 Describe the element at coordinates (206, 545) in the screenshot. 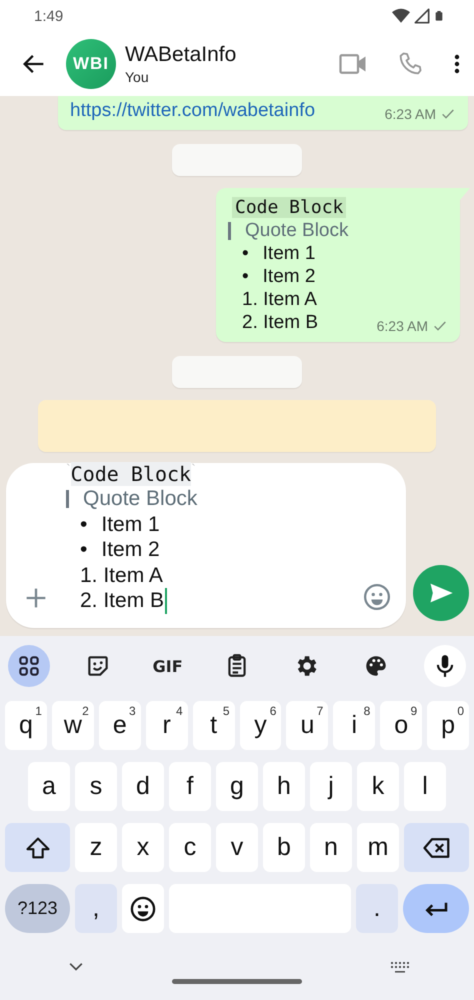

I see `message-input: `Code Block` Quote Block • Item 1 • Item 2 1. Item A 2. Item B` at that location.